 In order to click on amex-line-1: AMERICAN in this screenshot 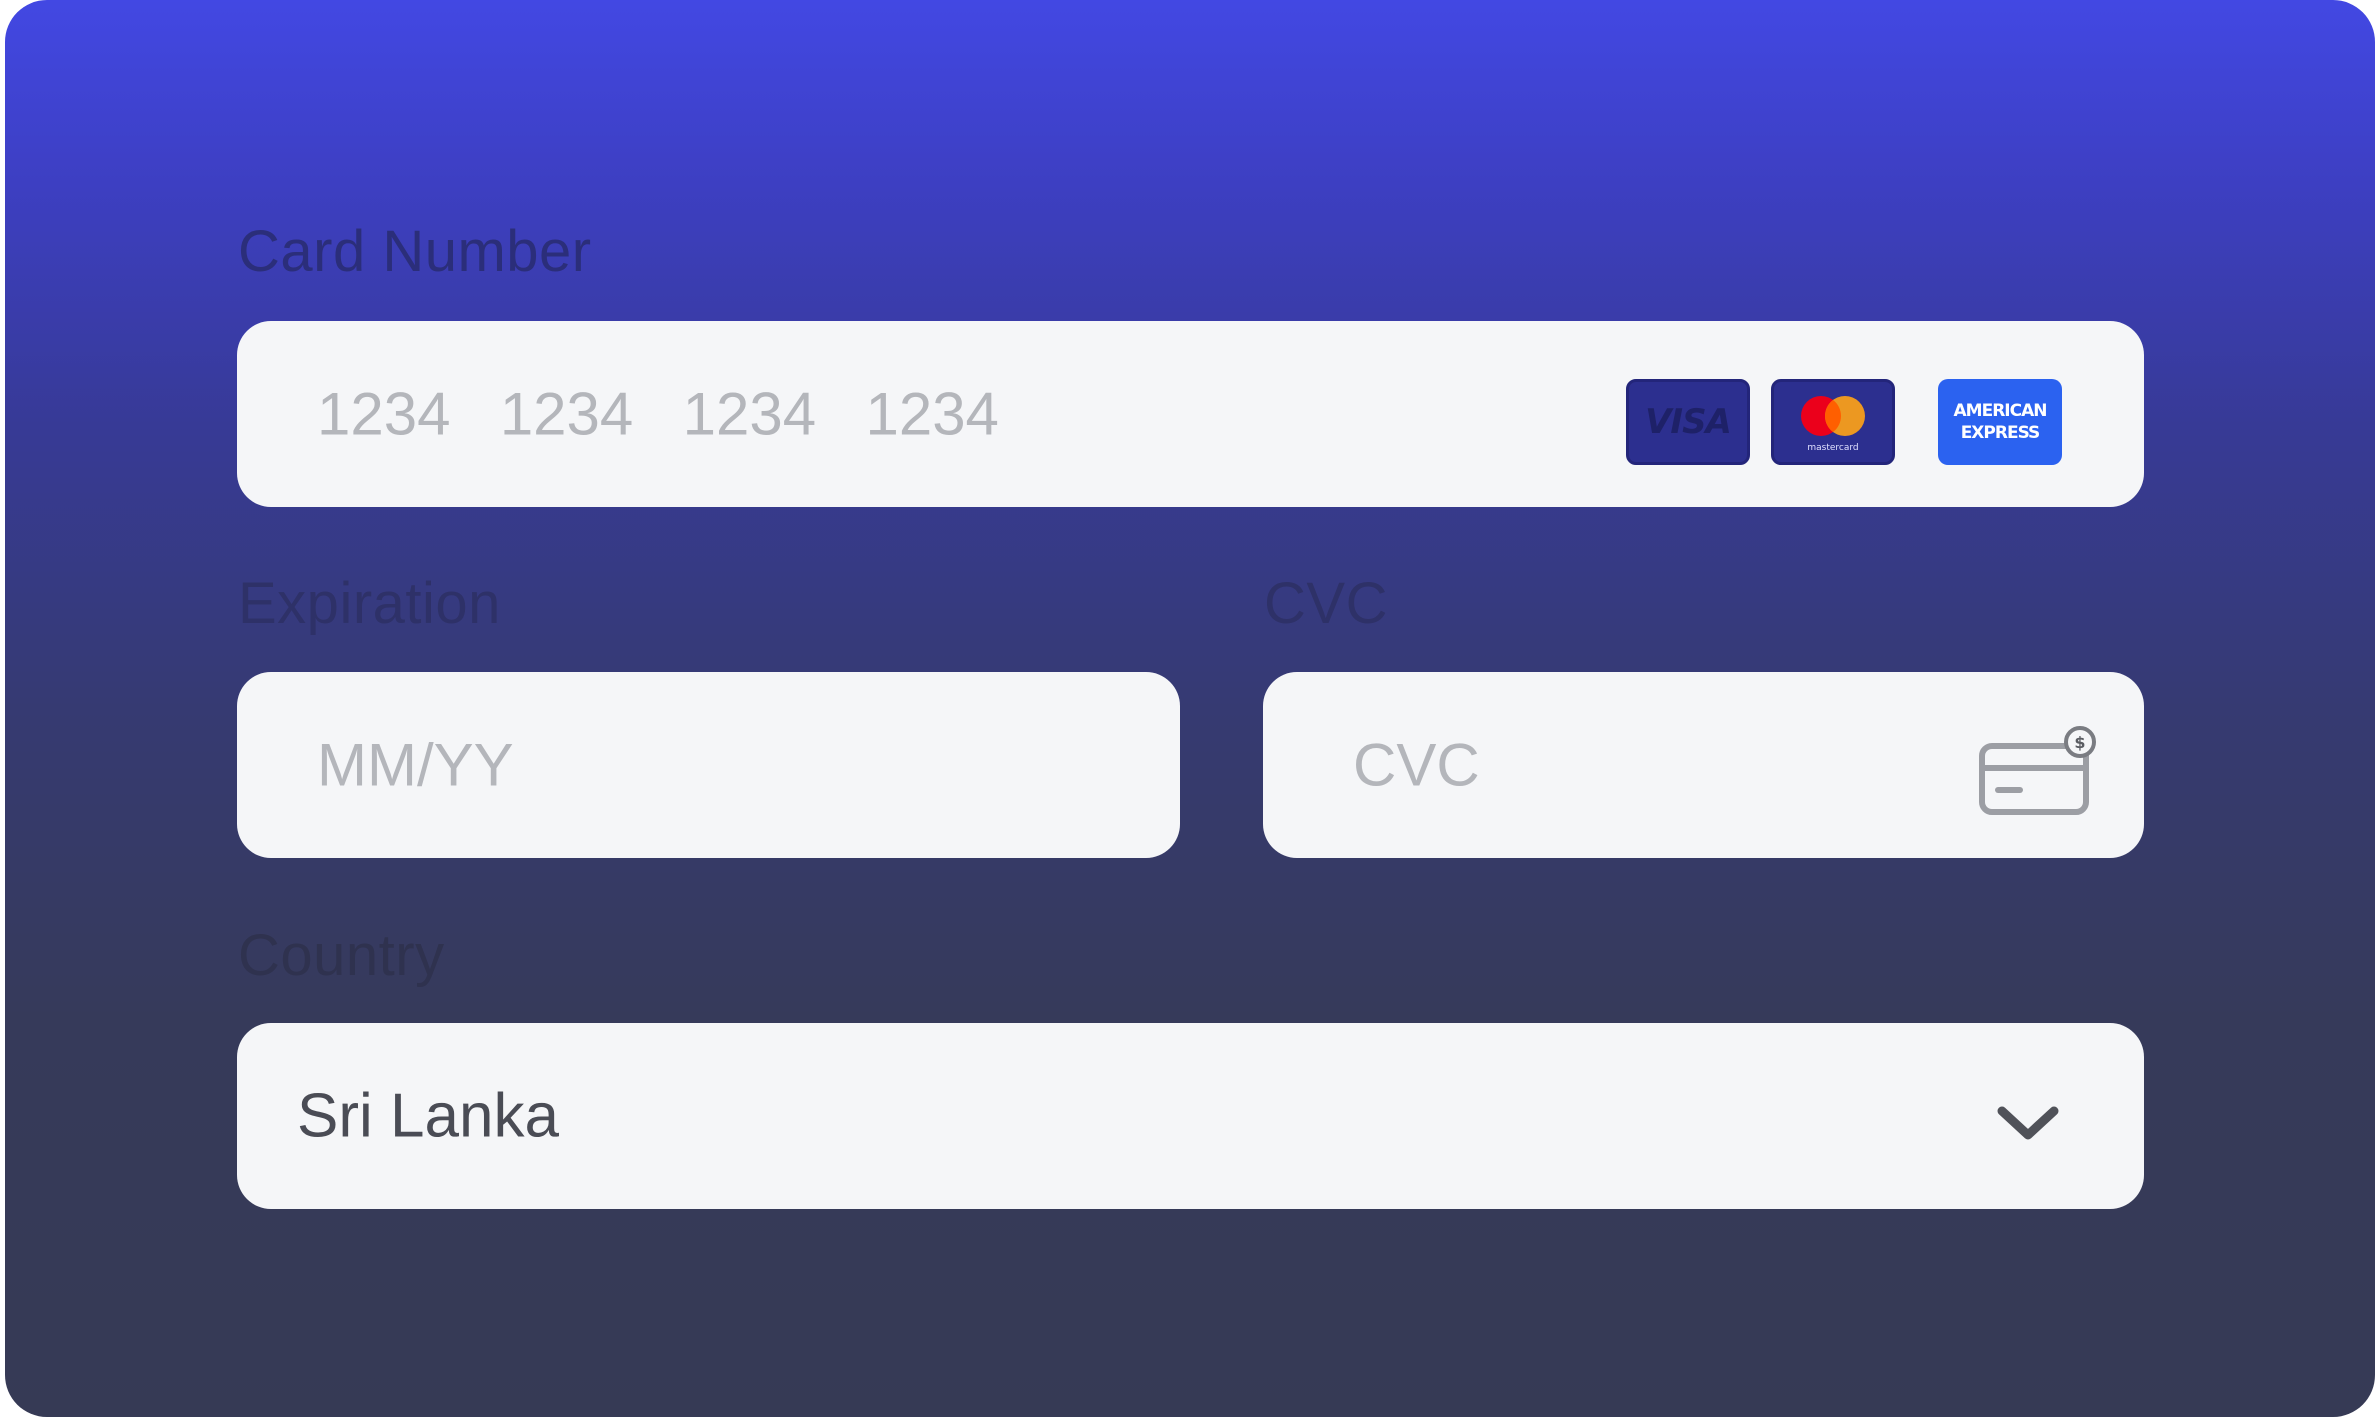, I will do `click(2000, 411)`.